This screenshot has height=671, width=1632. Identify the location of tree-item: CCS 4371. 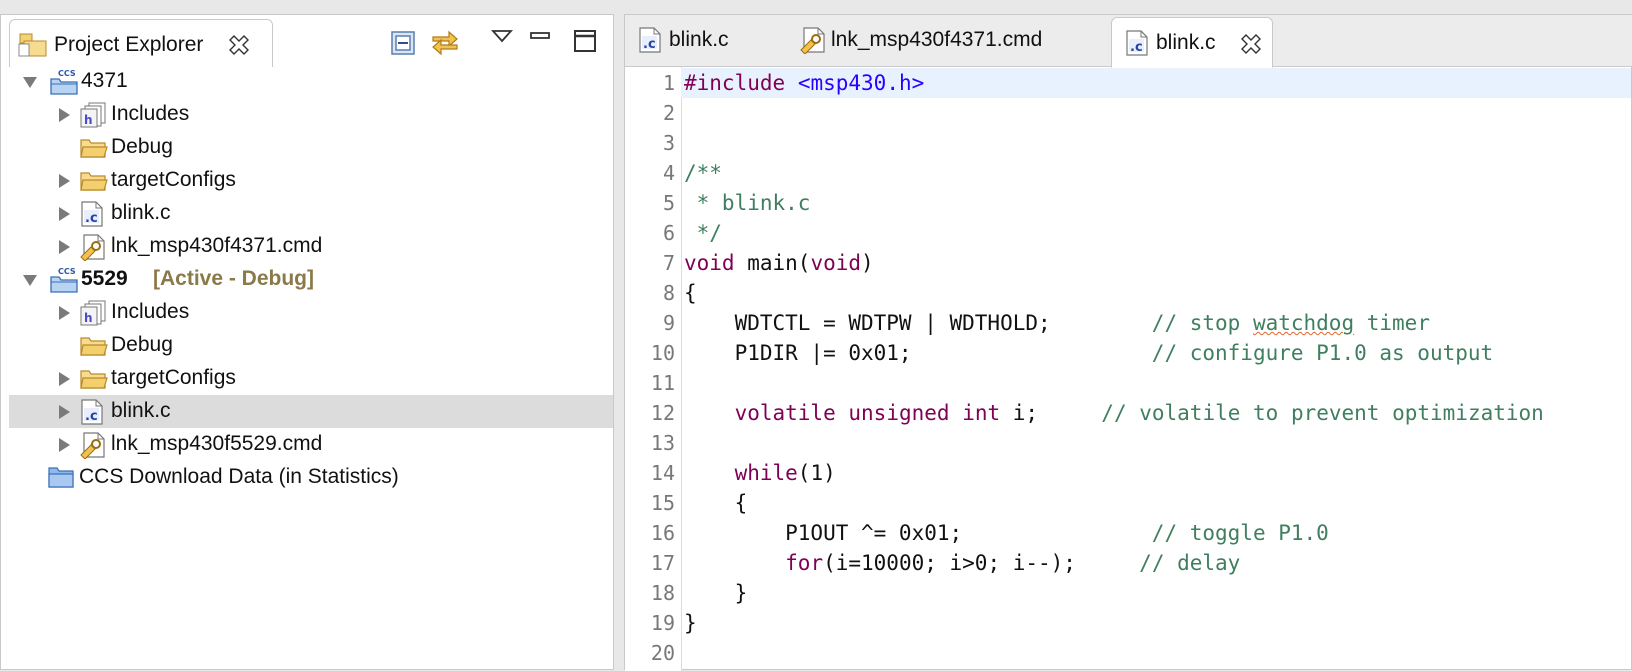
(311, 81).